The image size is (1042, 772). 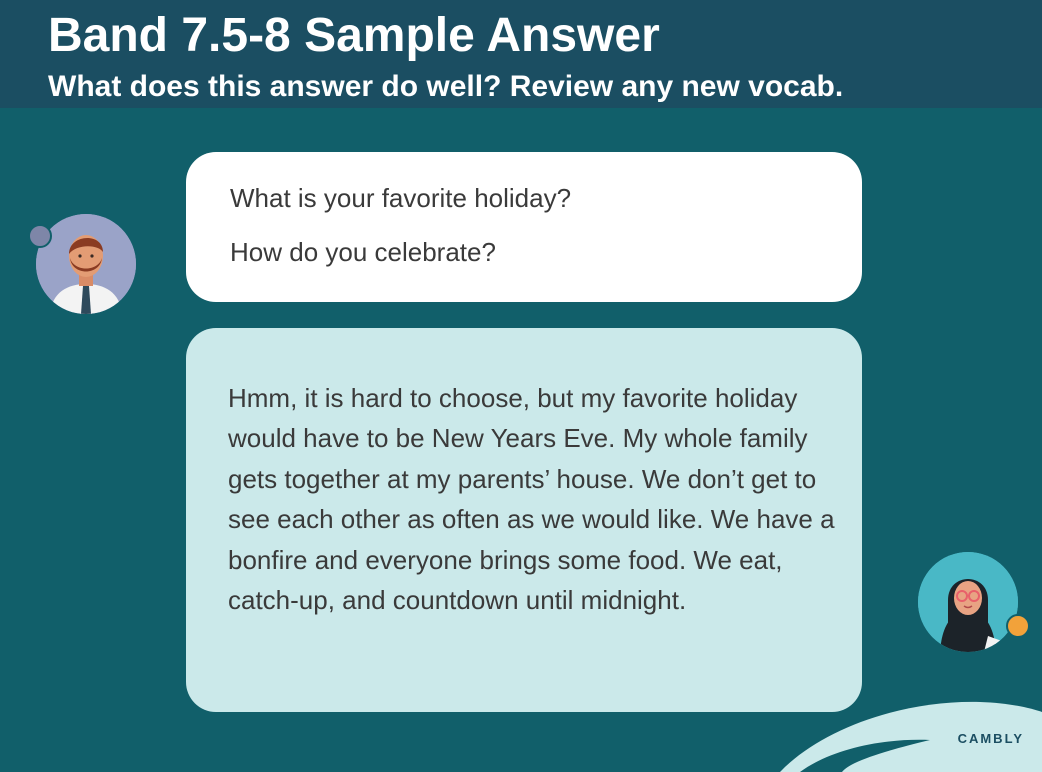 I want to click on man-portrait-icon, so click(x=86, y=264).